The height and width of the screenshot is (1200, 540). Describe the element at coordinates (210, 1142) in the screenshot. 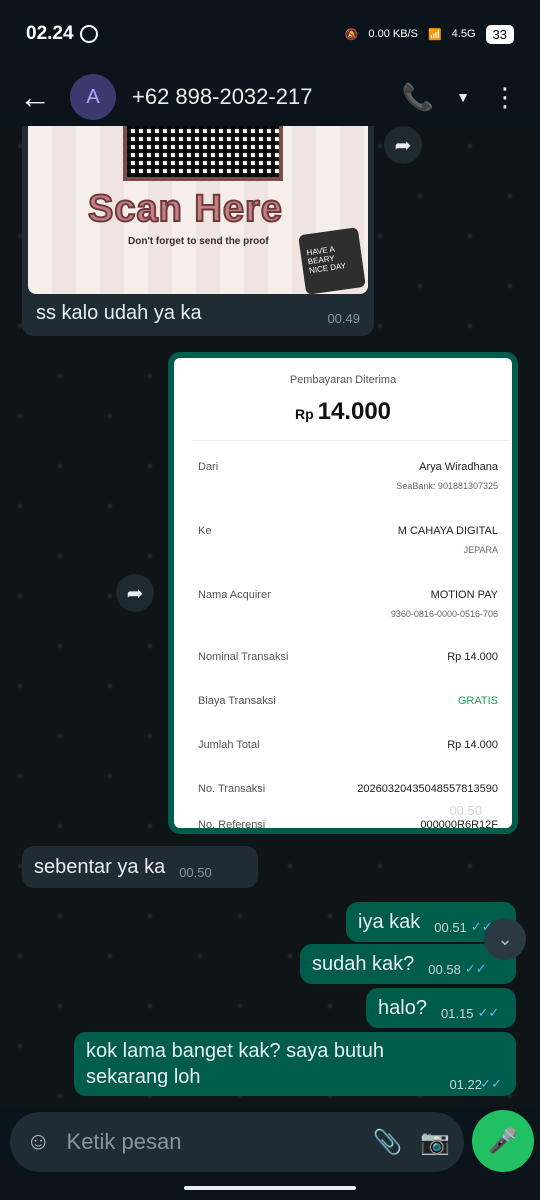

I see `message-input` at that location.